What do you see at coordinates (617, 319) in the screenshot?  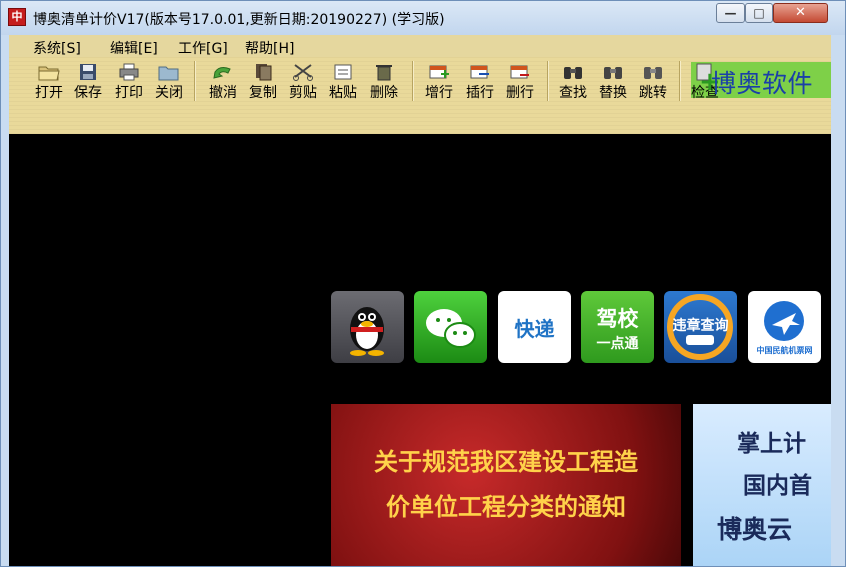 I see `jiaxiao-label: 驾校` at bounding box center [617, 319].